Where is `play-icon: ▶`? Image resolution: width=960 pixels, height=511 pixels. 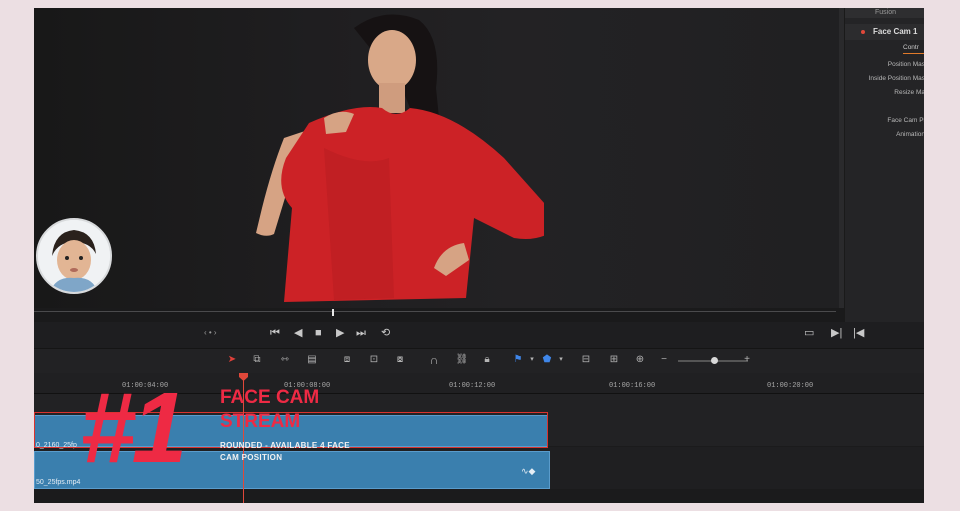
play-icon: ▶ is located at coordinates (340, 333).